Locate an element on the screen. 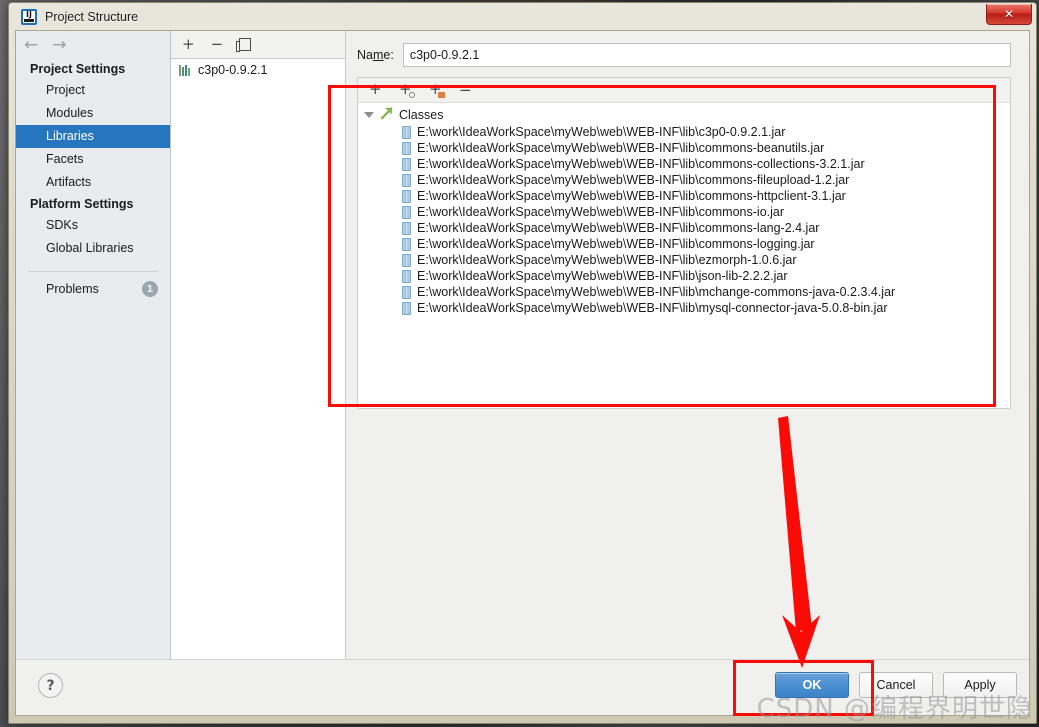 Image resolution: width=1039 pixels, height=727 pixels. dialog-footer: ? OK Cancel Apply is located at coordinates (522, 687).